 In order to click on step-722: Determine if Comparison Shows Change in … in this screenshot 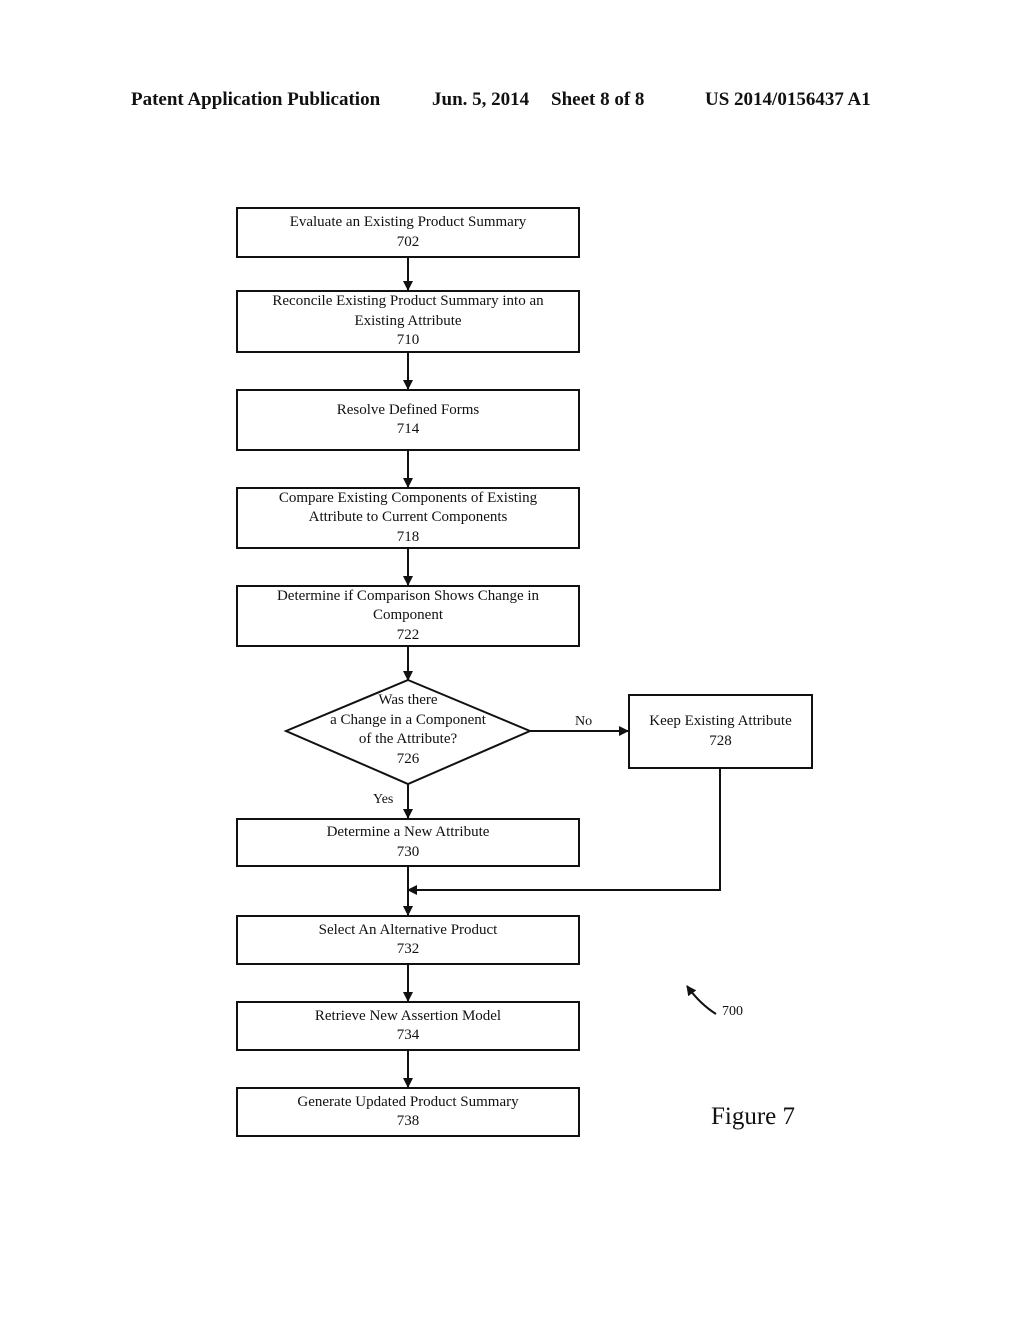, I will do `click(408, 616)`.